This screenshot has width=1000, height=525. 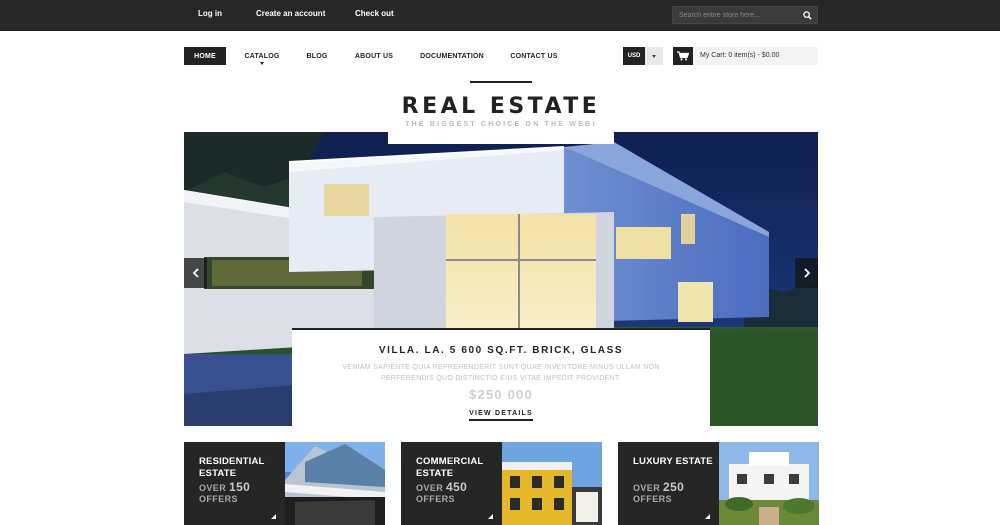 I want to click on slide-price: $250 000, so click(x=501, y=394).